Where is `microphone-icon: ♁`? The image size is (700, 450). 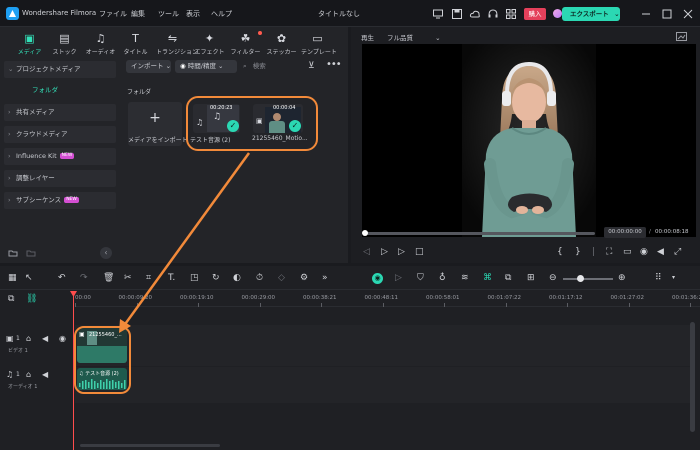
microphone-icon: ♁ is located at coordinates (442, 278).